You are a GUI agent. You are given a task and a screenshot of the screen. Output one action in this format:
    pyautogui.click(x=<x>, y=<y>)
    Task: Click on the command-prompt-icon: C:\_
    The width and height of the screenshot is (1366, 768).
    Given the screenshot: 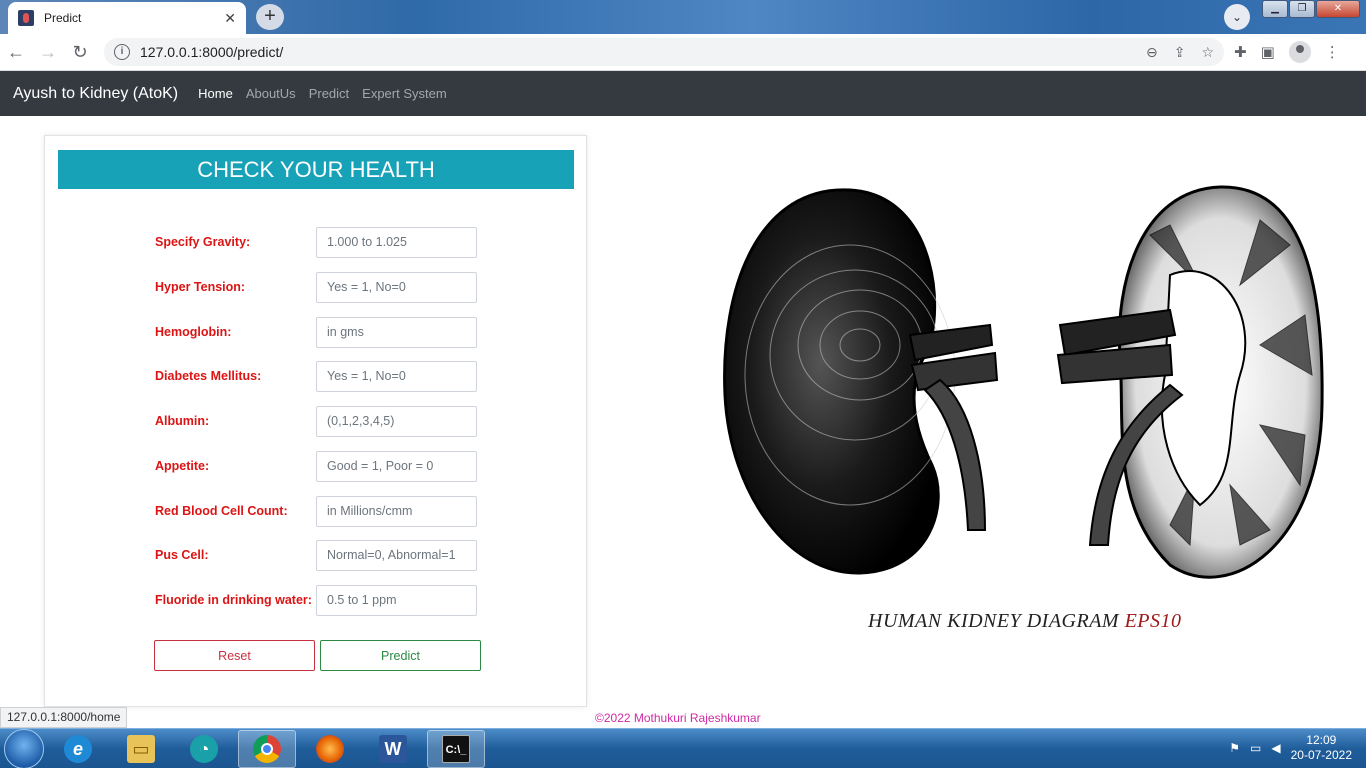 What is the action you would take?
    pyautogui.click(x=456, y=748)
    